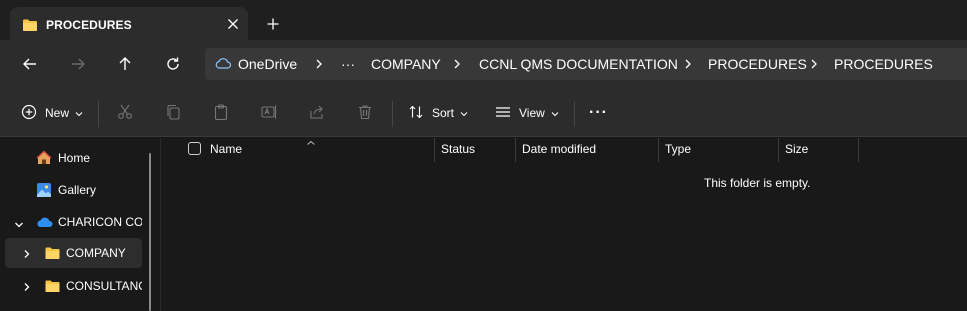  I want to click on sidebar-item-label: CHARICON COMPANY, so click(100, 222).